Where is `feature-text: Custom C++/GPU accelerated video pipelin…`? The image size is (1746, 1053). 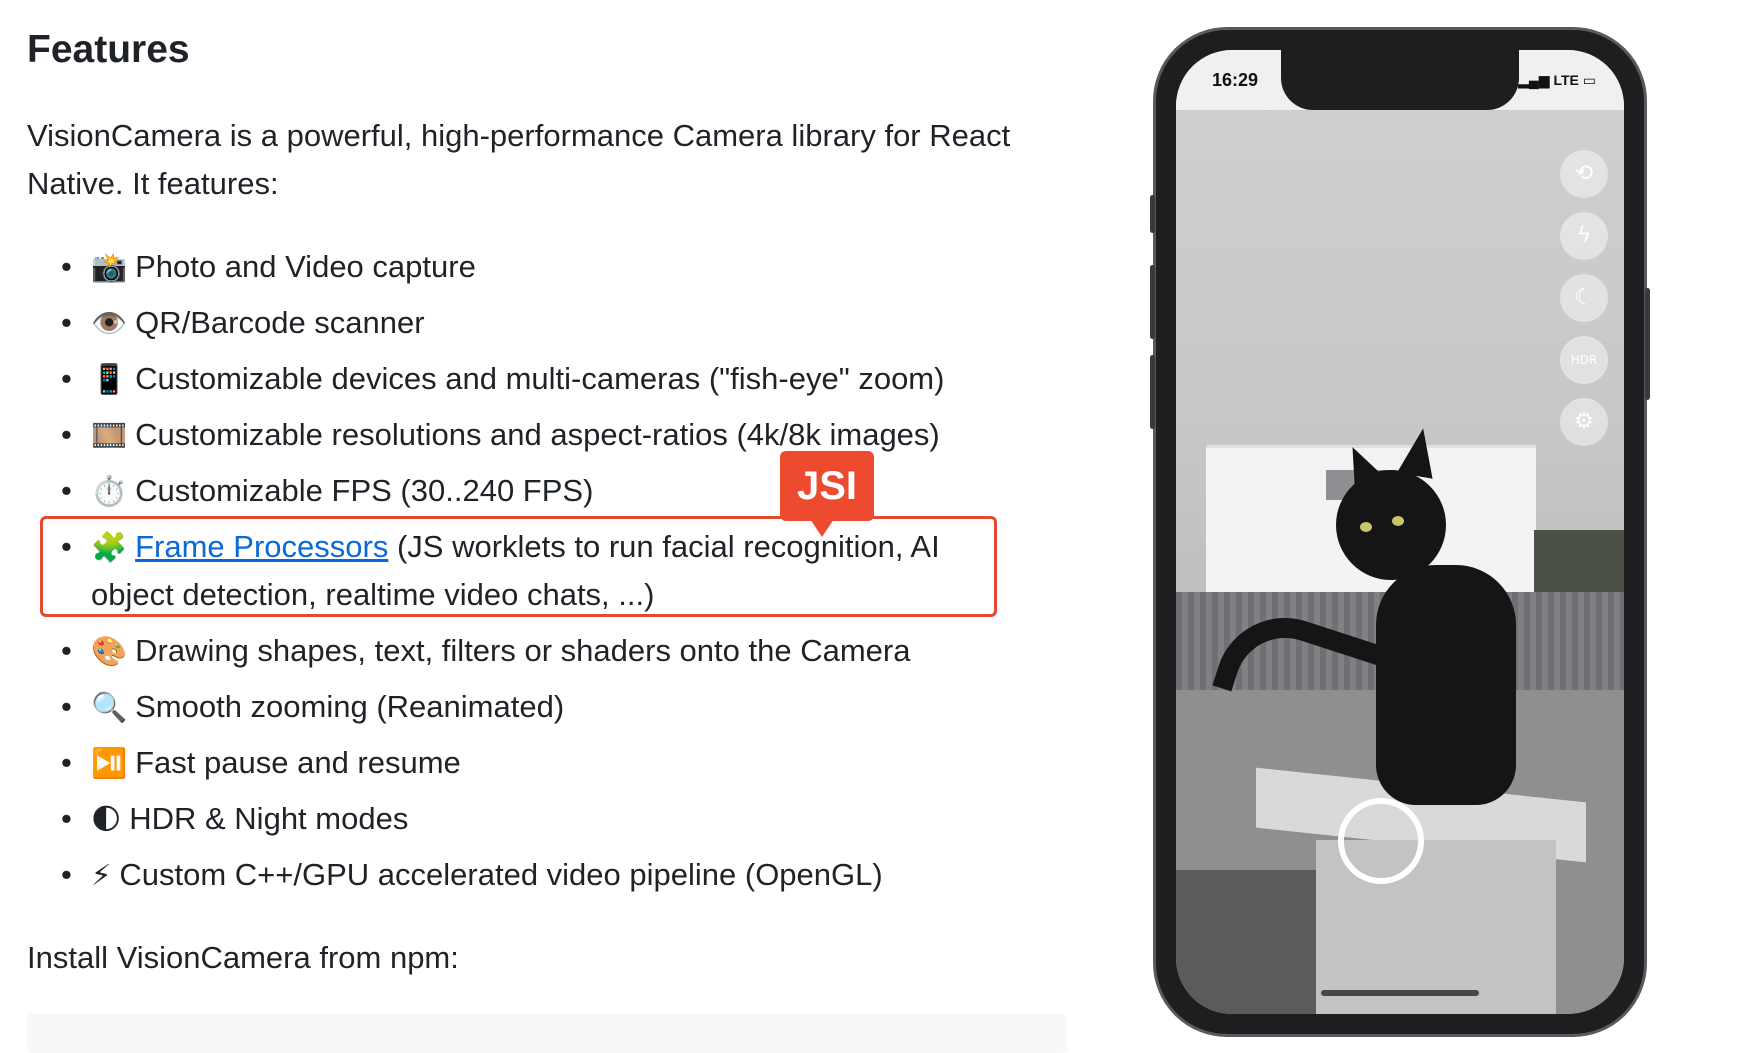 feature-text: Custom C++/GPU accelerated video pipelin… is located at coordinates (501, 874).